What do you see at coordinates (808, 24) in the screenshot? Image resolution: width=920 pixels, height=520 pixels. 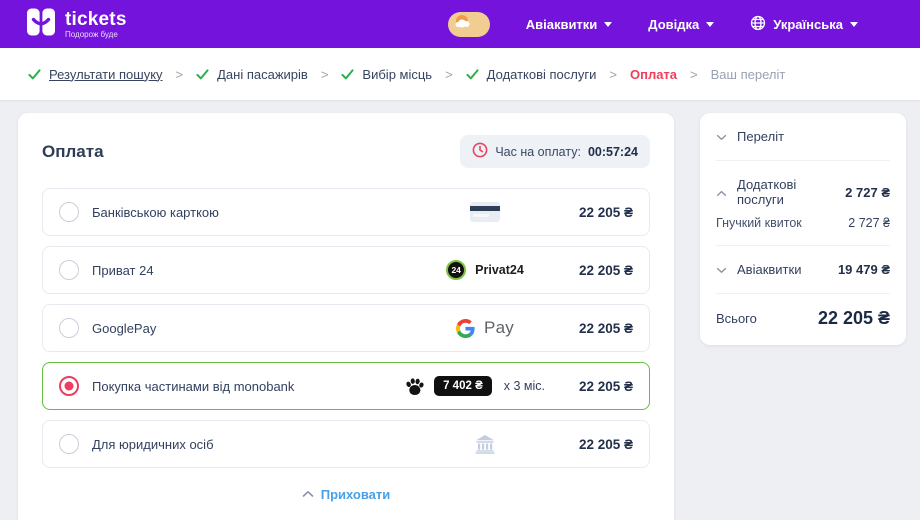 I see `nav-language-label: Українська` at bounding box center [808, 24].